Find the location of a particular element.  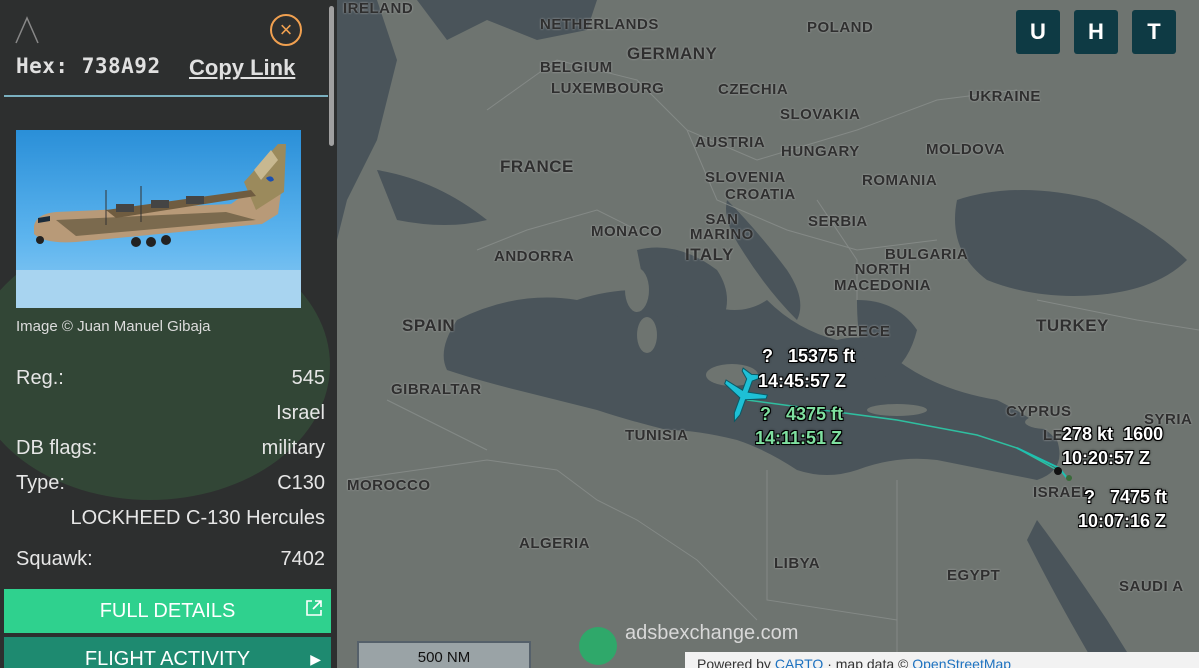

country-label: ITALY is located at coordinates (709, 254).